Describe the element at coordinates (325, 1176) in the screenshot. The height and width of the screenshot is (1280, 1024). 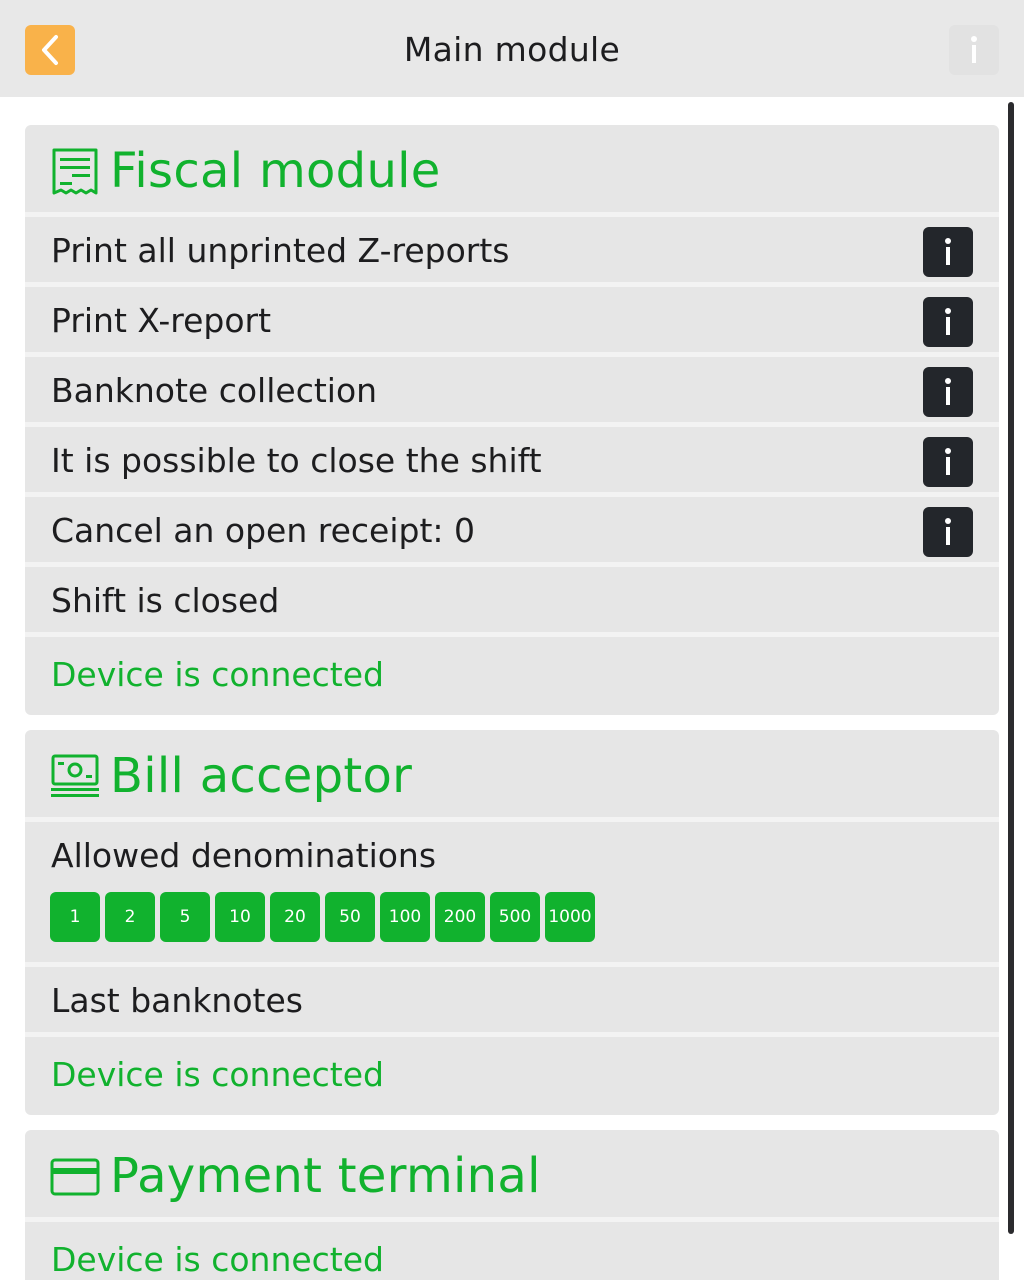
I see `card-title: Payment terminal` at that location.